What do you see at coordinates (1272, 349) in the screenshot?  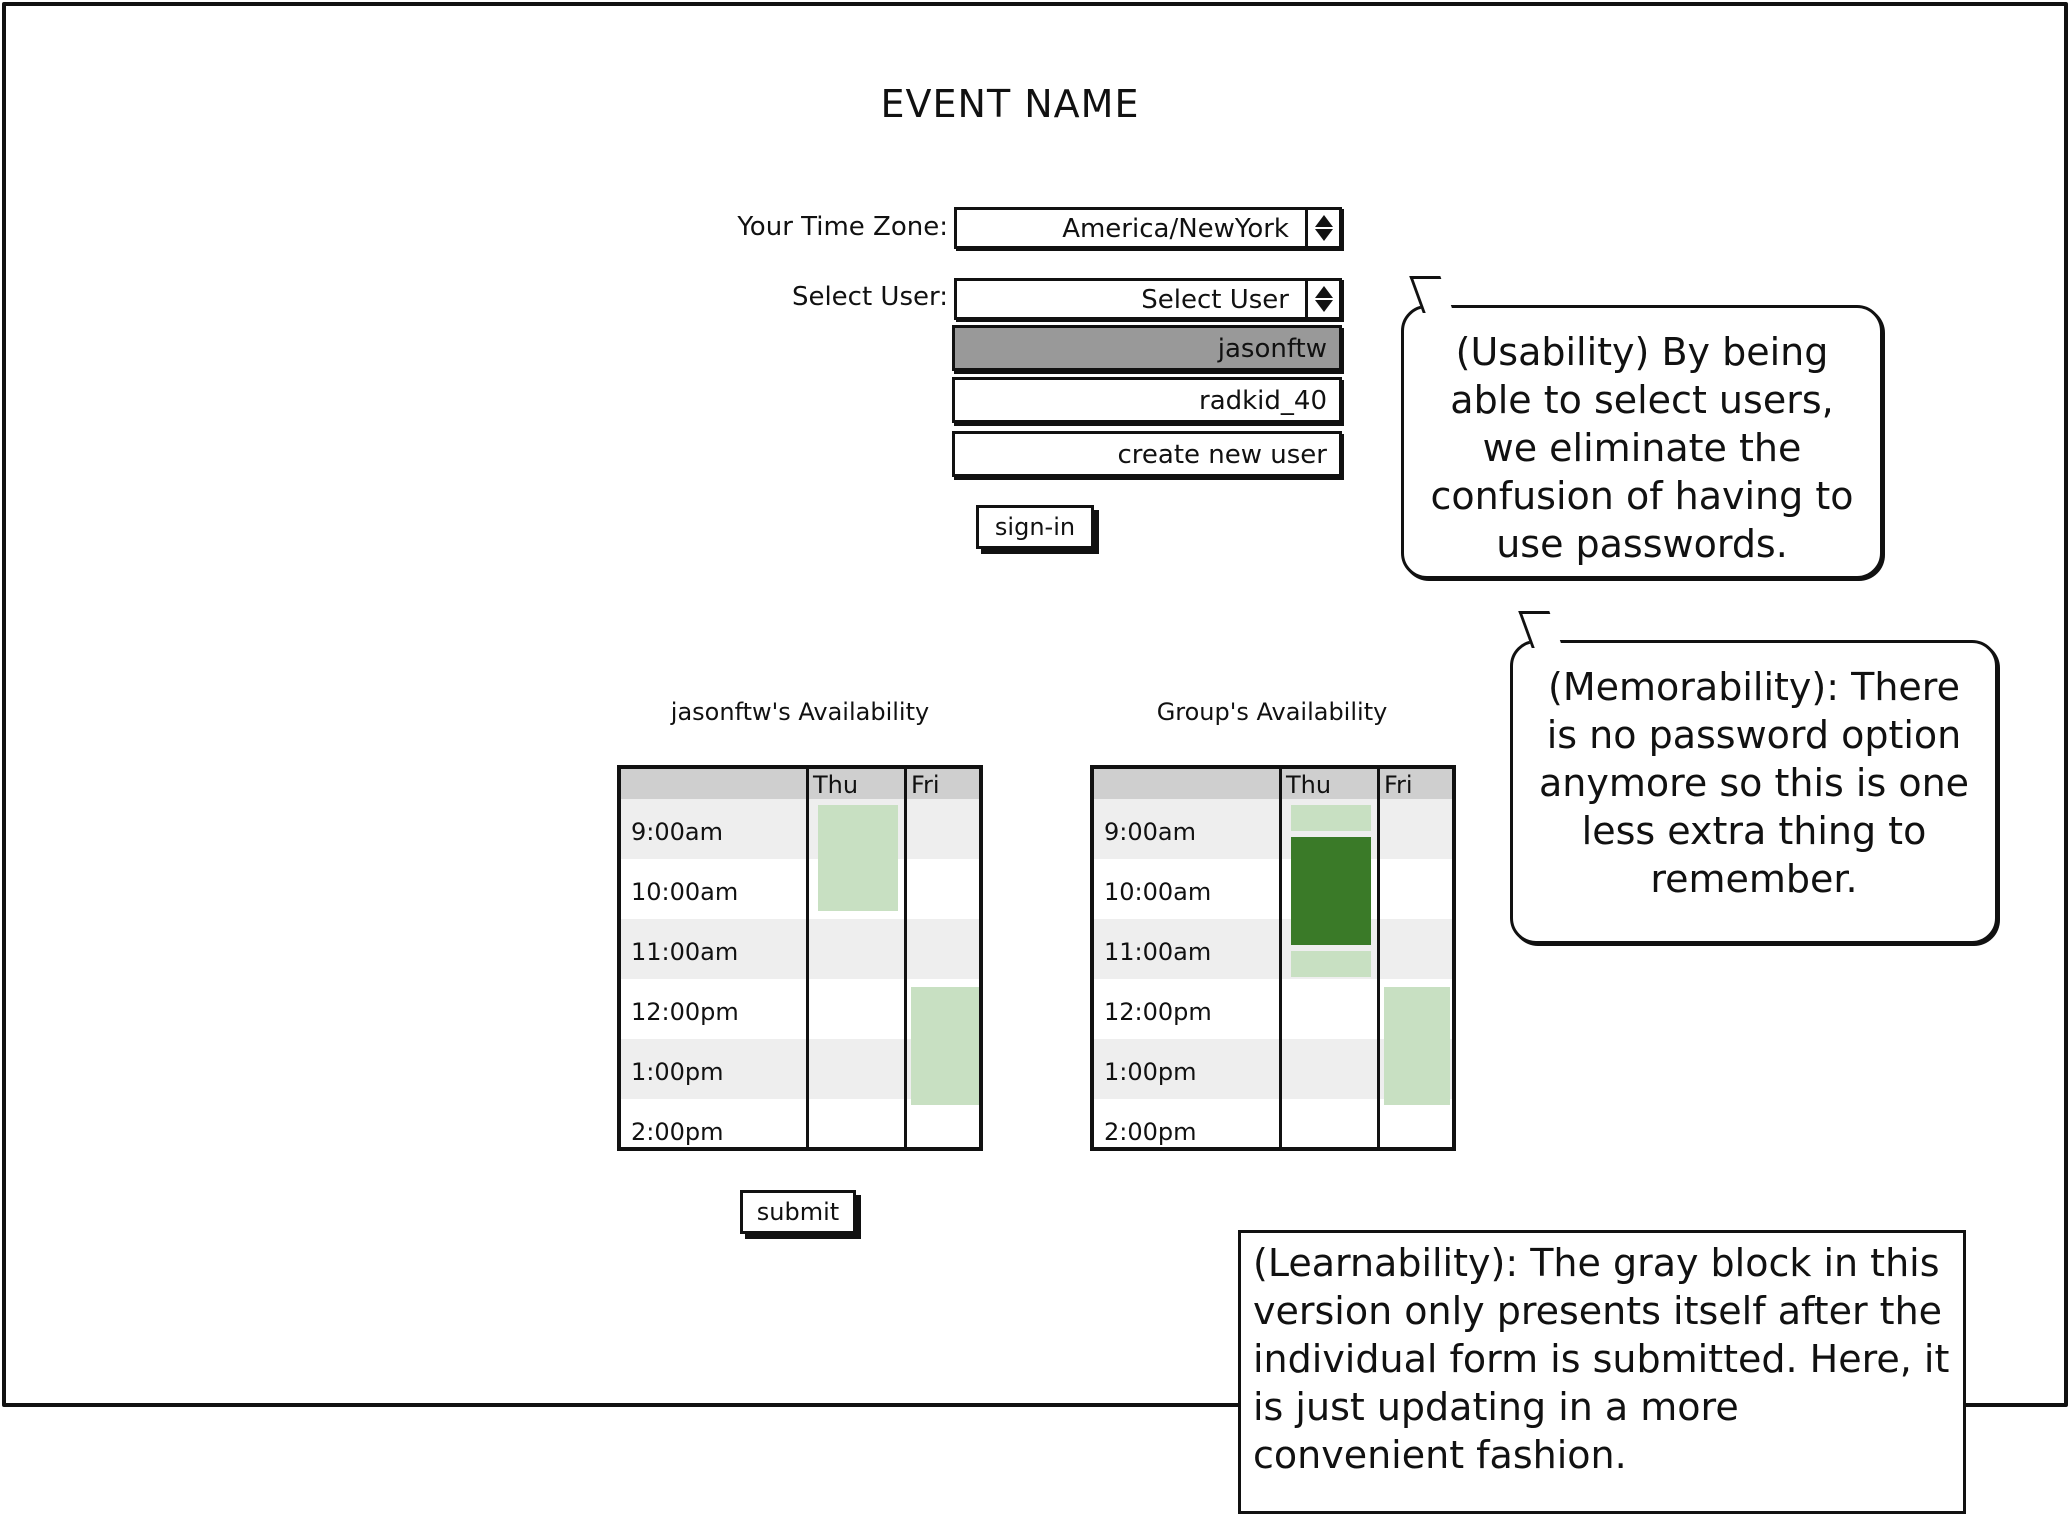 I see `user-option-label: jasonftw` at bounding box center [1272, 349].